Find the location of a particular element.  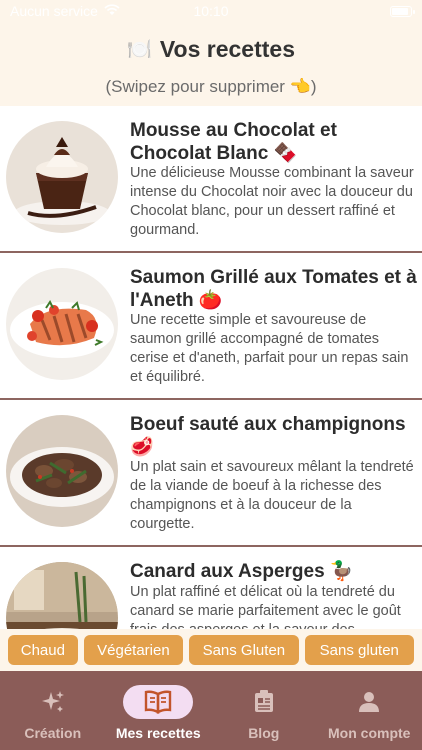

carrier-label: Aucun service is located at coordinates (54, 11).